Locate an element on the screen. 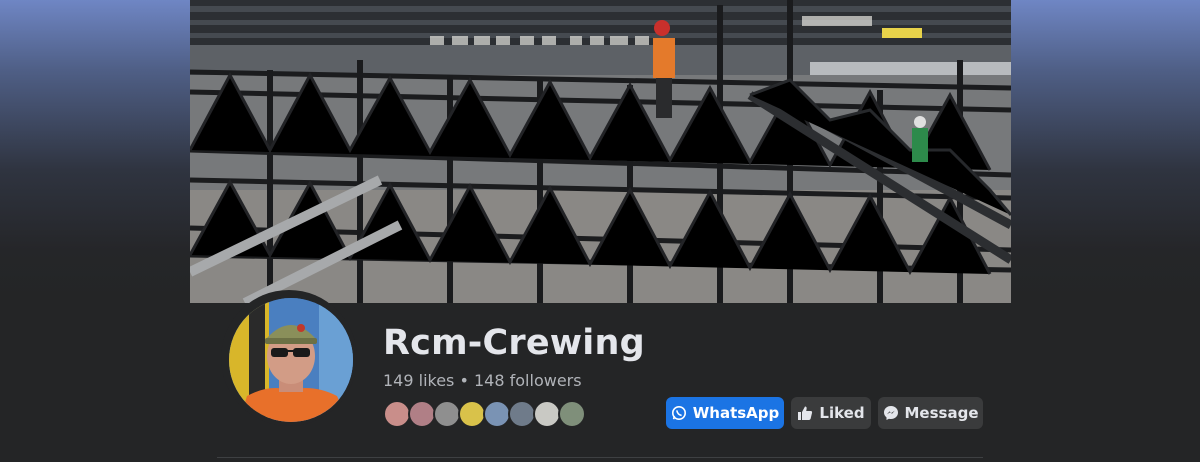 The image size is (1200, 462). whatsapp-button: WhatsApp is located at coordinates (725, 413).